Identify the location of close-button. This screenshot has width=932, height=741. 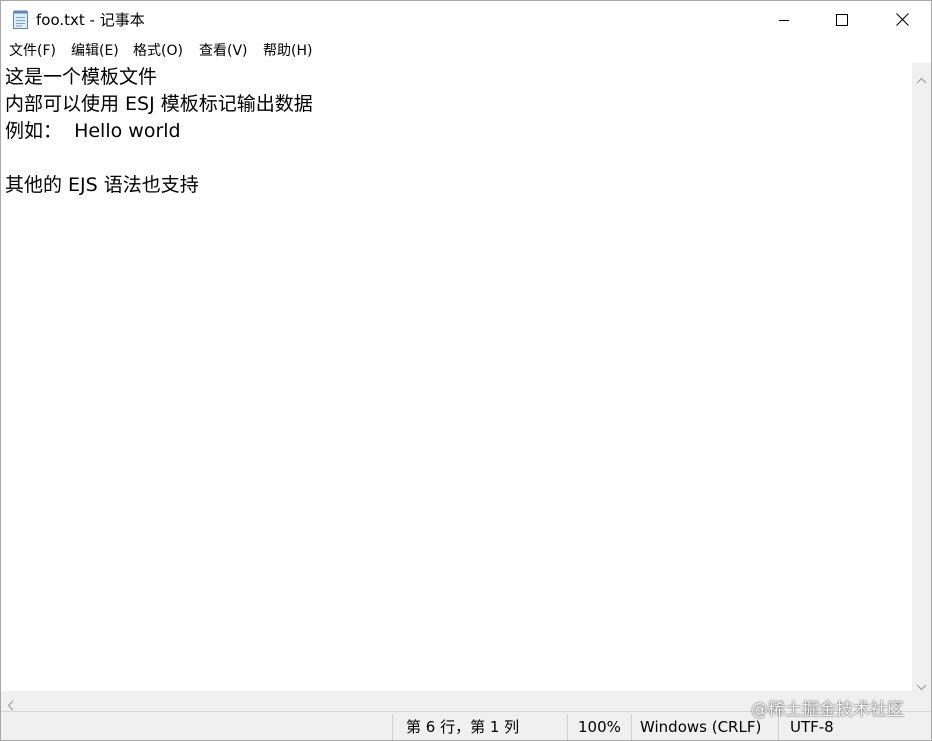
(902, 20).